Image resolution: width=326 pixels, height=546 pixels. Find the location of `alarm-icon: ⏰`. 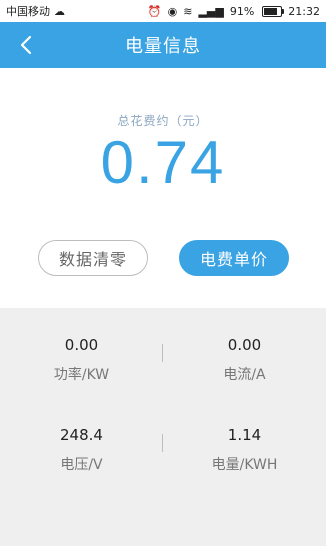

alarm-icon: ⏰ is located at coordinates (154, 11).